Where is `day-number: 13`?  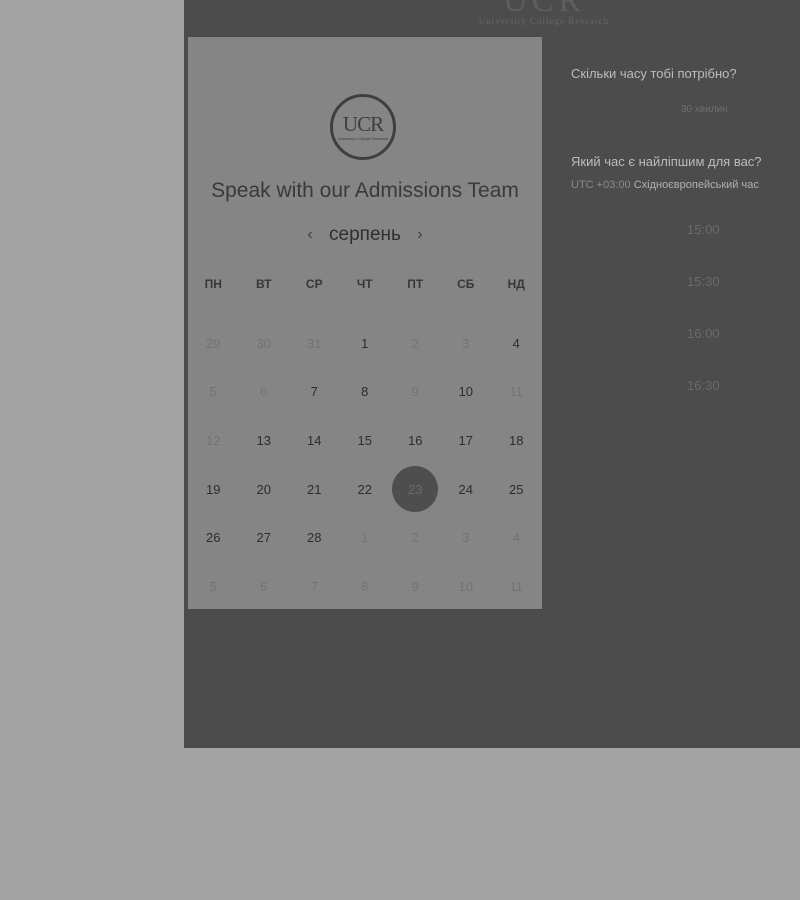
day-number: 13 is located at coordinates (263, 440).